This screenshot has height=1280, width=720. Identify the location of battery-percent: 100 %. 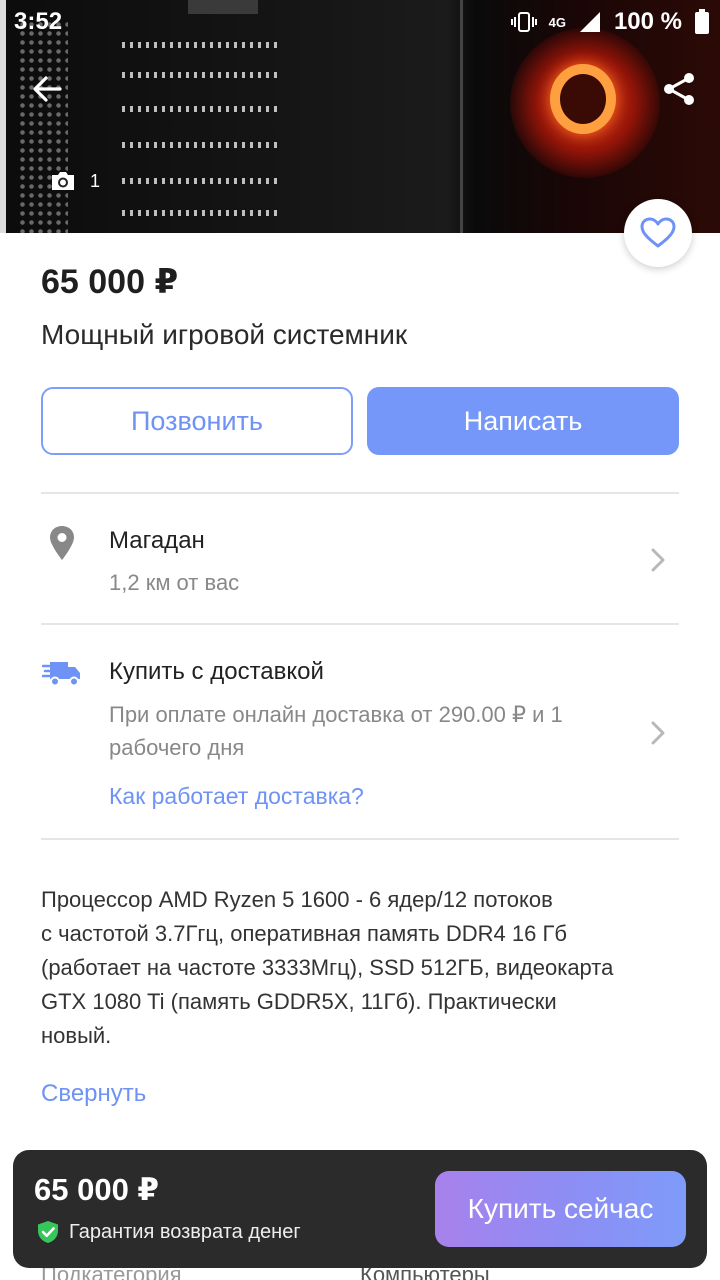
(647, 21).